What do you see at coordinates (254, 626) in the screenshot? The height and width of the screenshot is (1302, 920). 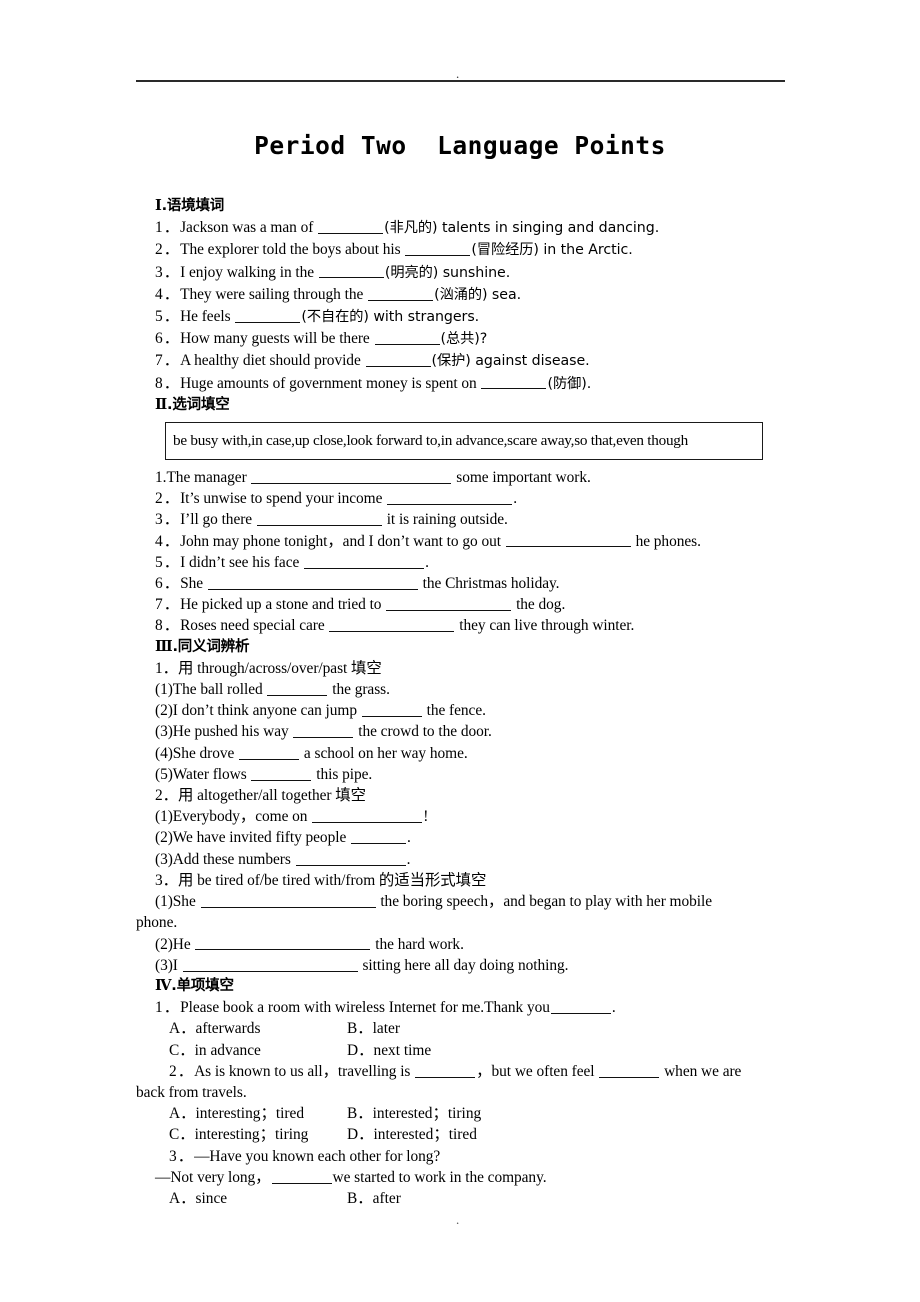 I see `item-text-a: Roses need special care` at bounding box center [254, 626].